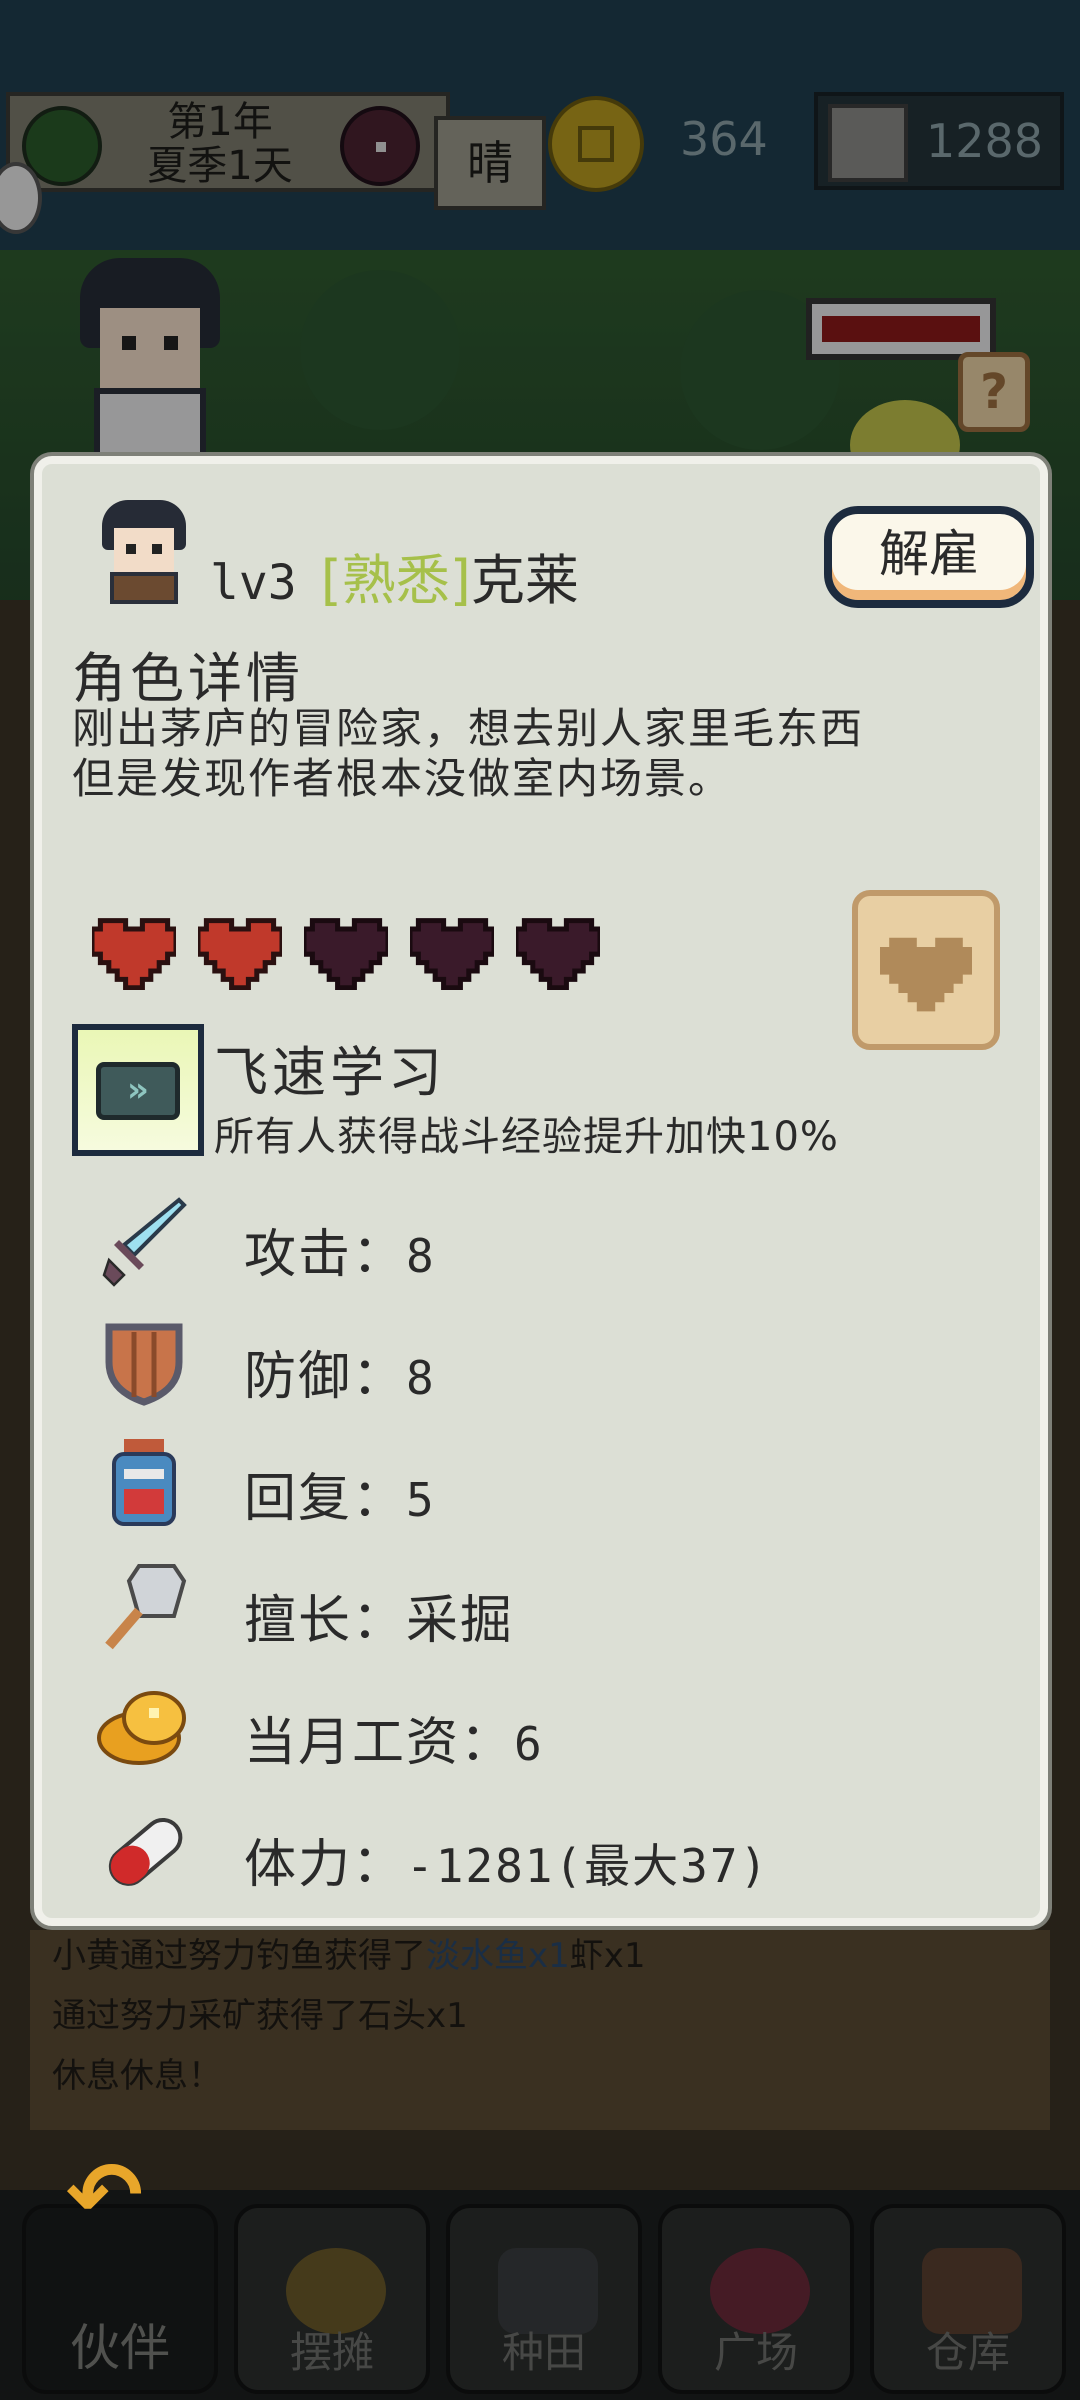 This screenshot has height=2400, width=1080. Describe the element at coordinates (144, 1482) in the screenshot. I see `backpack-icon` at that location.